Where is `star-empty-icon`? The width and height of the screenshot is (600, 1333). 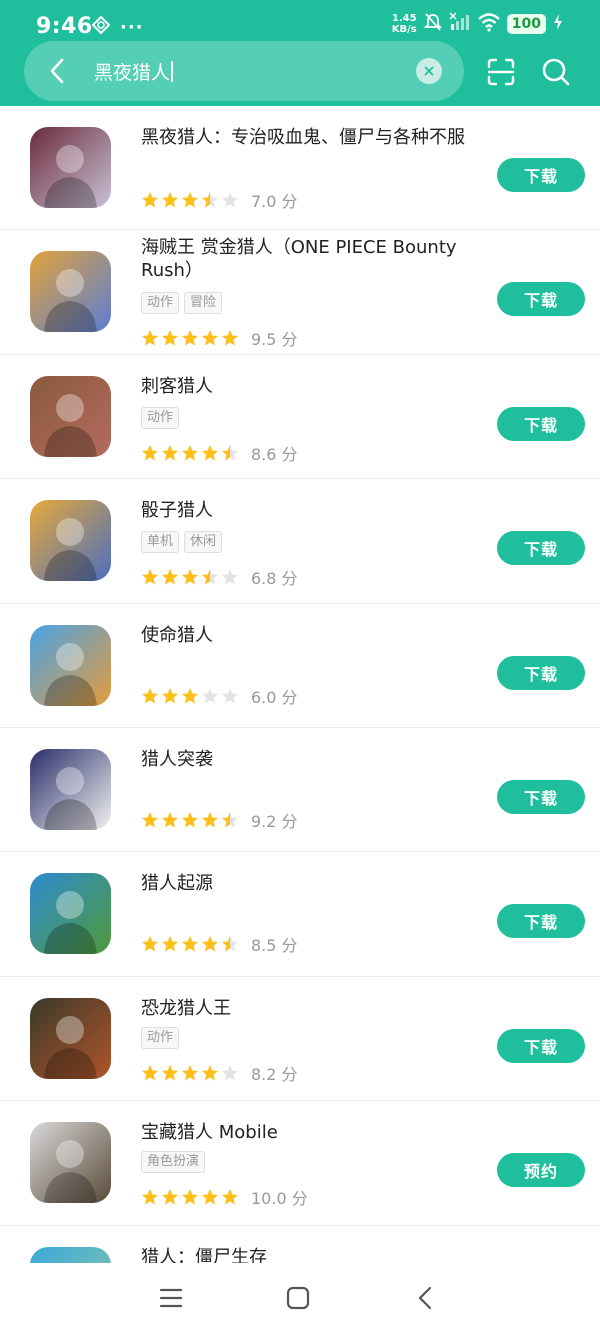
star-empty-icon is located at coordinates (230, 695).